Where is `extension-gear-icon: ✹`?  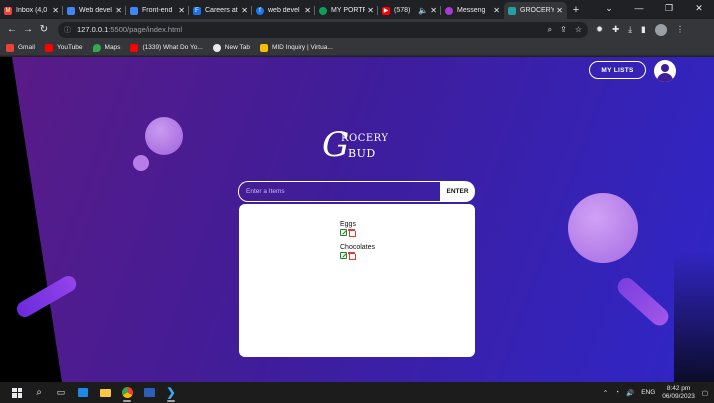
extension-gear-icon: ✹ is located at coordinates (599, 29).